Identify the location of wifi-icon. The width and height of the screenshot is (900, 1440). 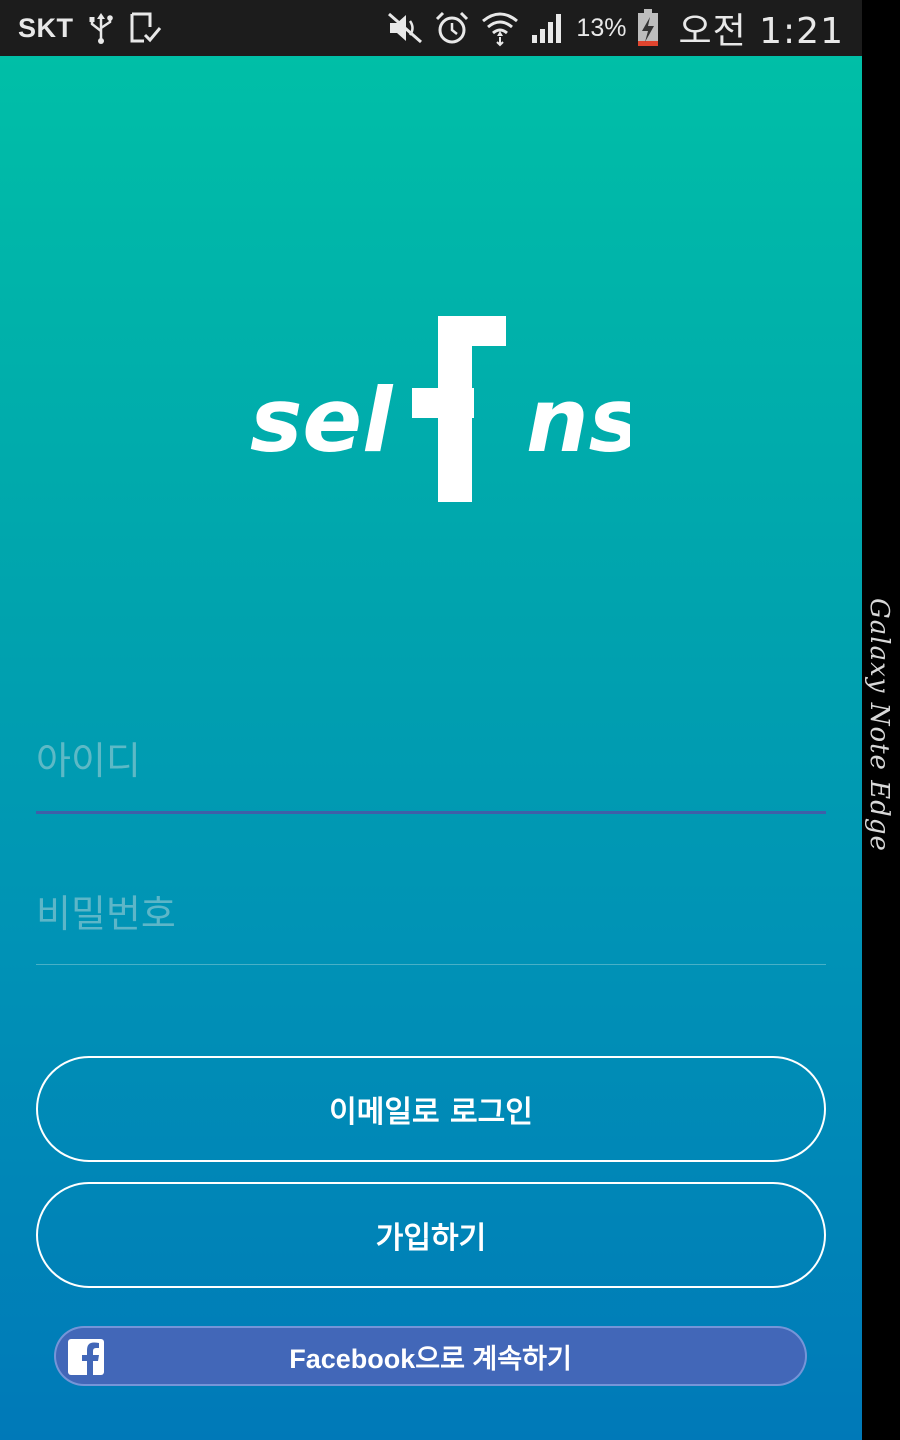
(500, 28).